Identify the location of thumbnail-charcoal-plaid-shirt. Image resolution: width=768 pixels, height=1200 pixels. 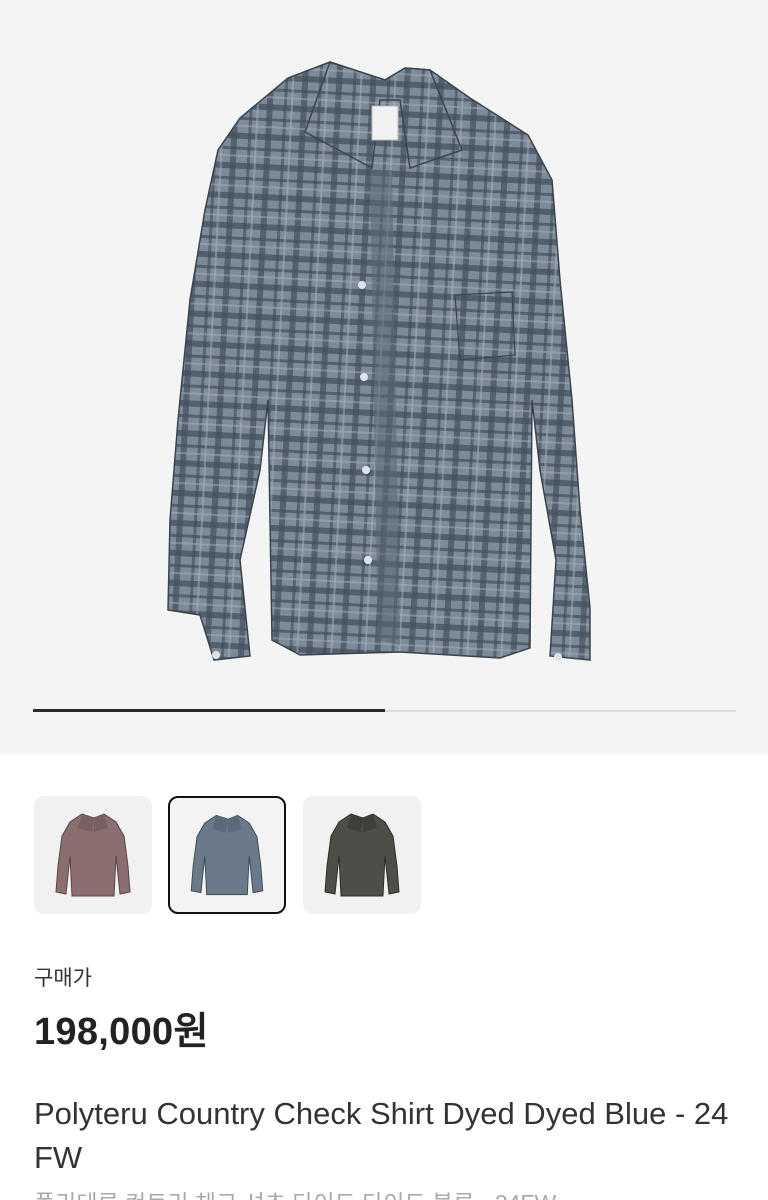
(362, 855).